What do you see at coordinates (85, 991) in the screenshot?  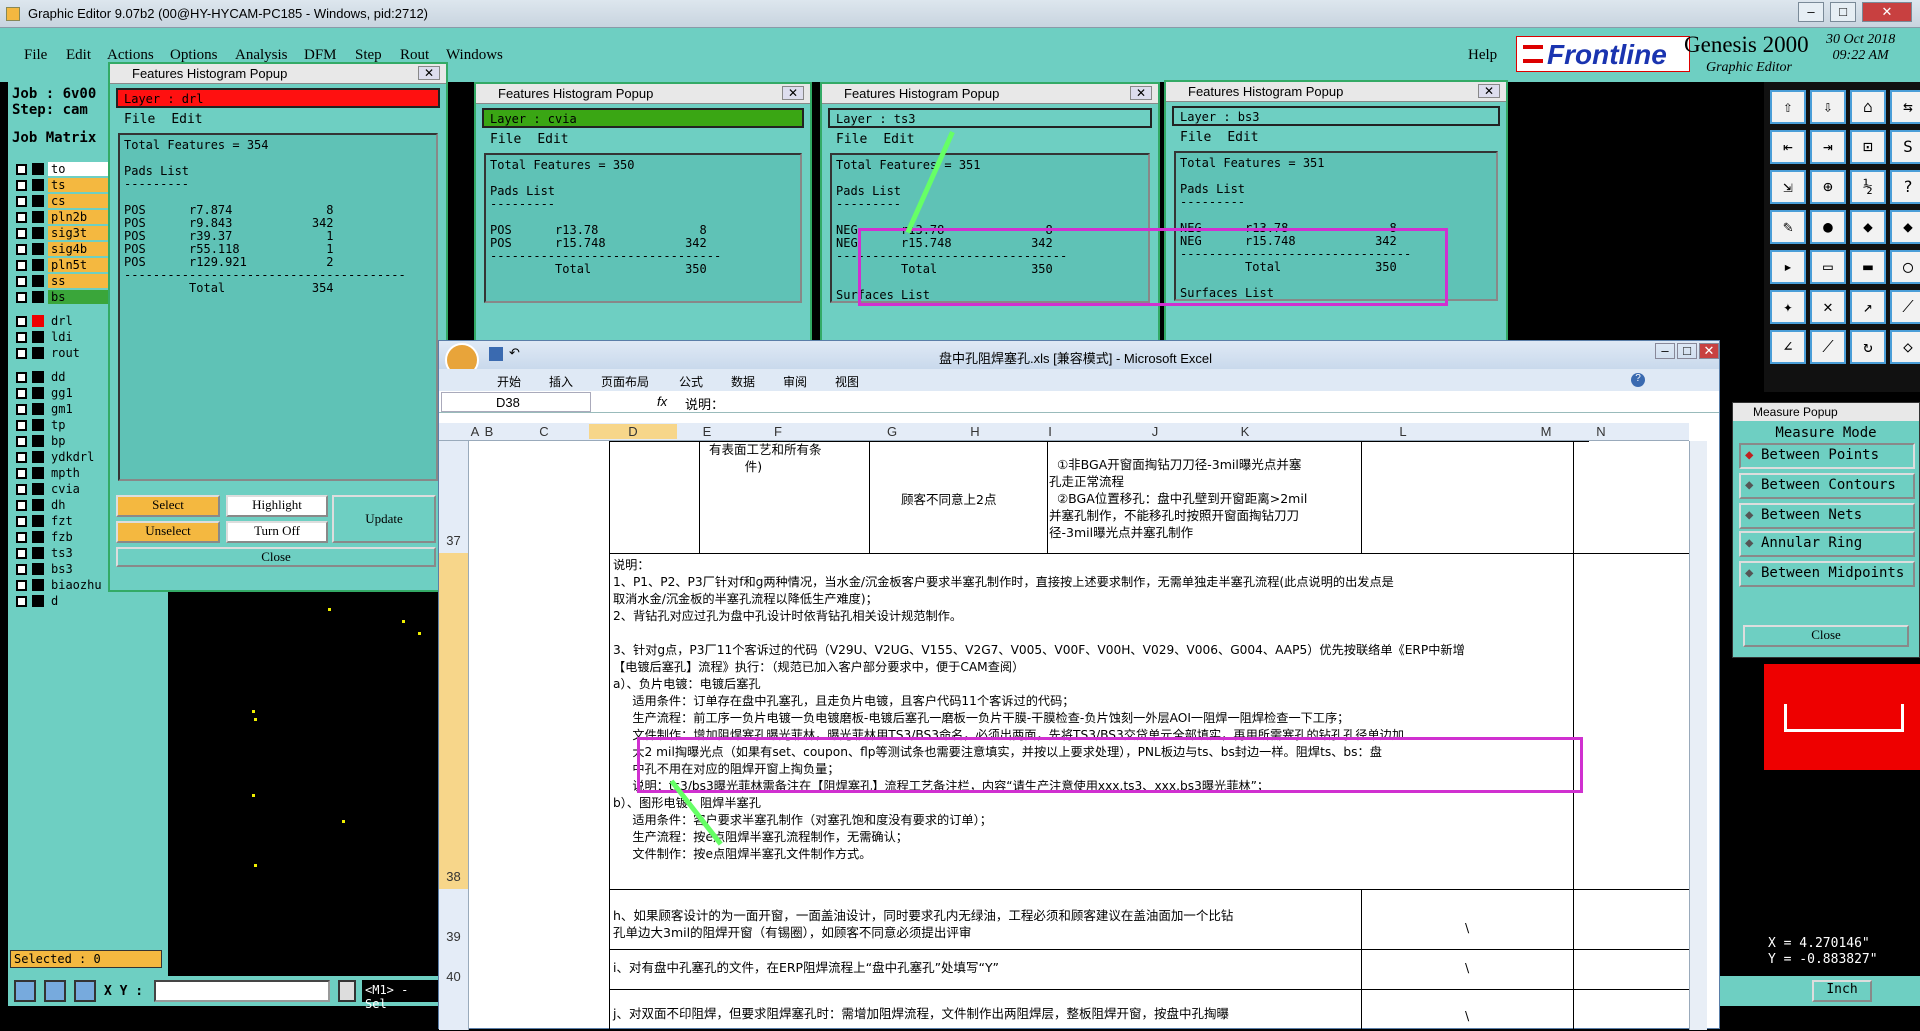 I see `grid-icon` at bounding box center [85, 991].